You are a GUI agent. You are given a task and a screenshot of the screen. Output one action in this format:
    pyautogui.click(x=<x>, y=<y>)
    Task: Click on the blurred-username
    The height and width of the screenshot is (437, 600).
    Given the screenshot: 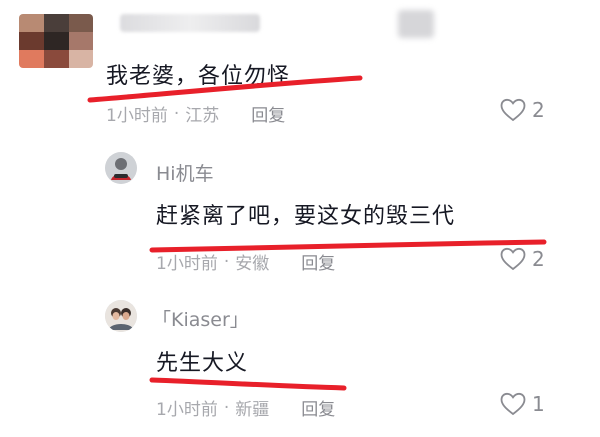 What is the action you would take?
    pyautogui.click(x=190, y=23)
    